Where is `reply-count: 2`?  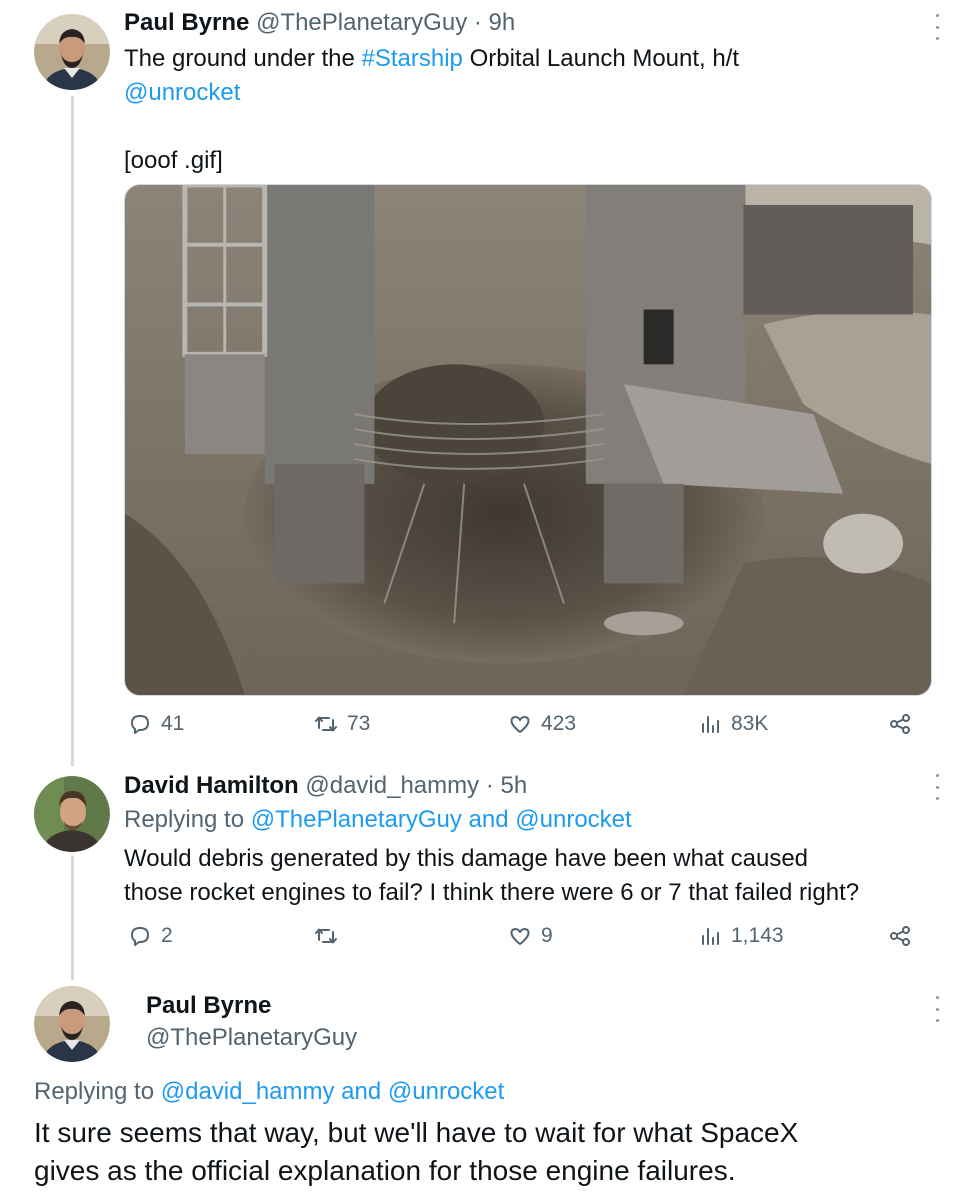 reply-count: 2 is located at coordinates (167, 935).